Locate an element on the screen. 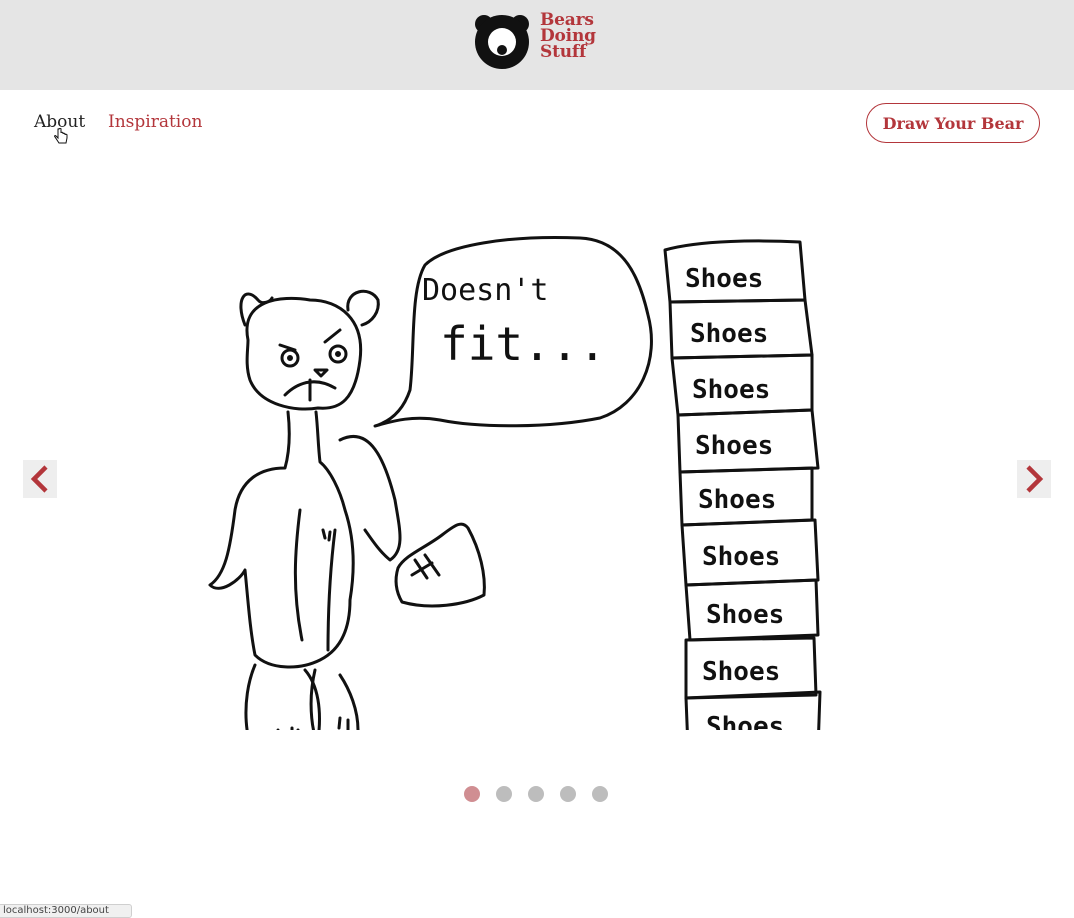 The height and width of the screenshot is (918, 1074). browser-status-url: localhost:3000/about is located at coordinates (66, 911).